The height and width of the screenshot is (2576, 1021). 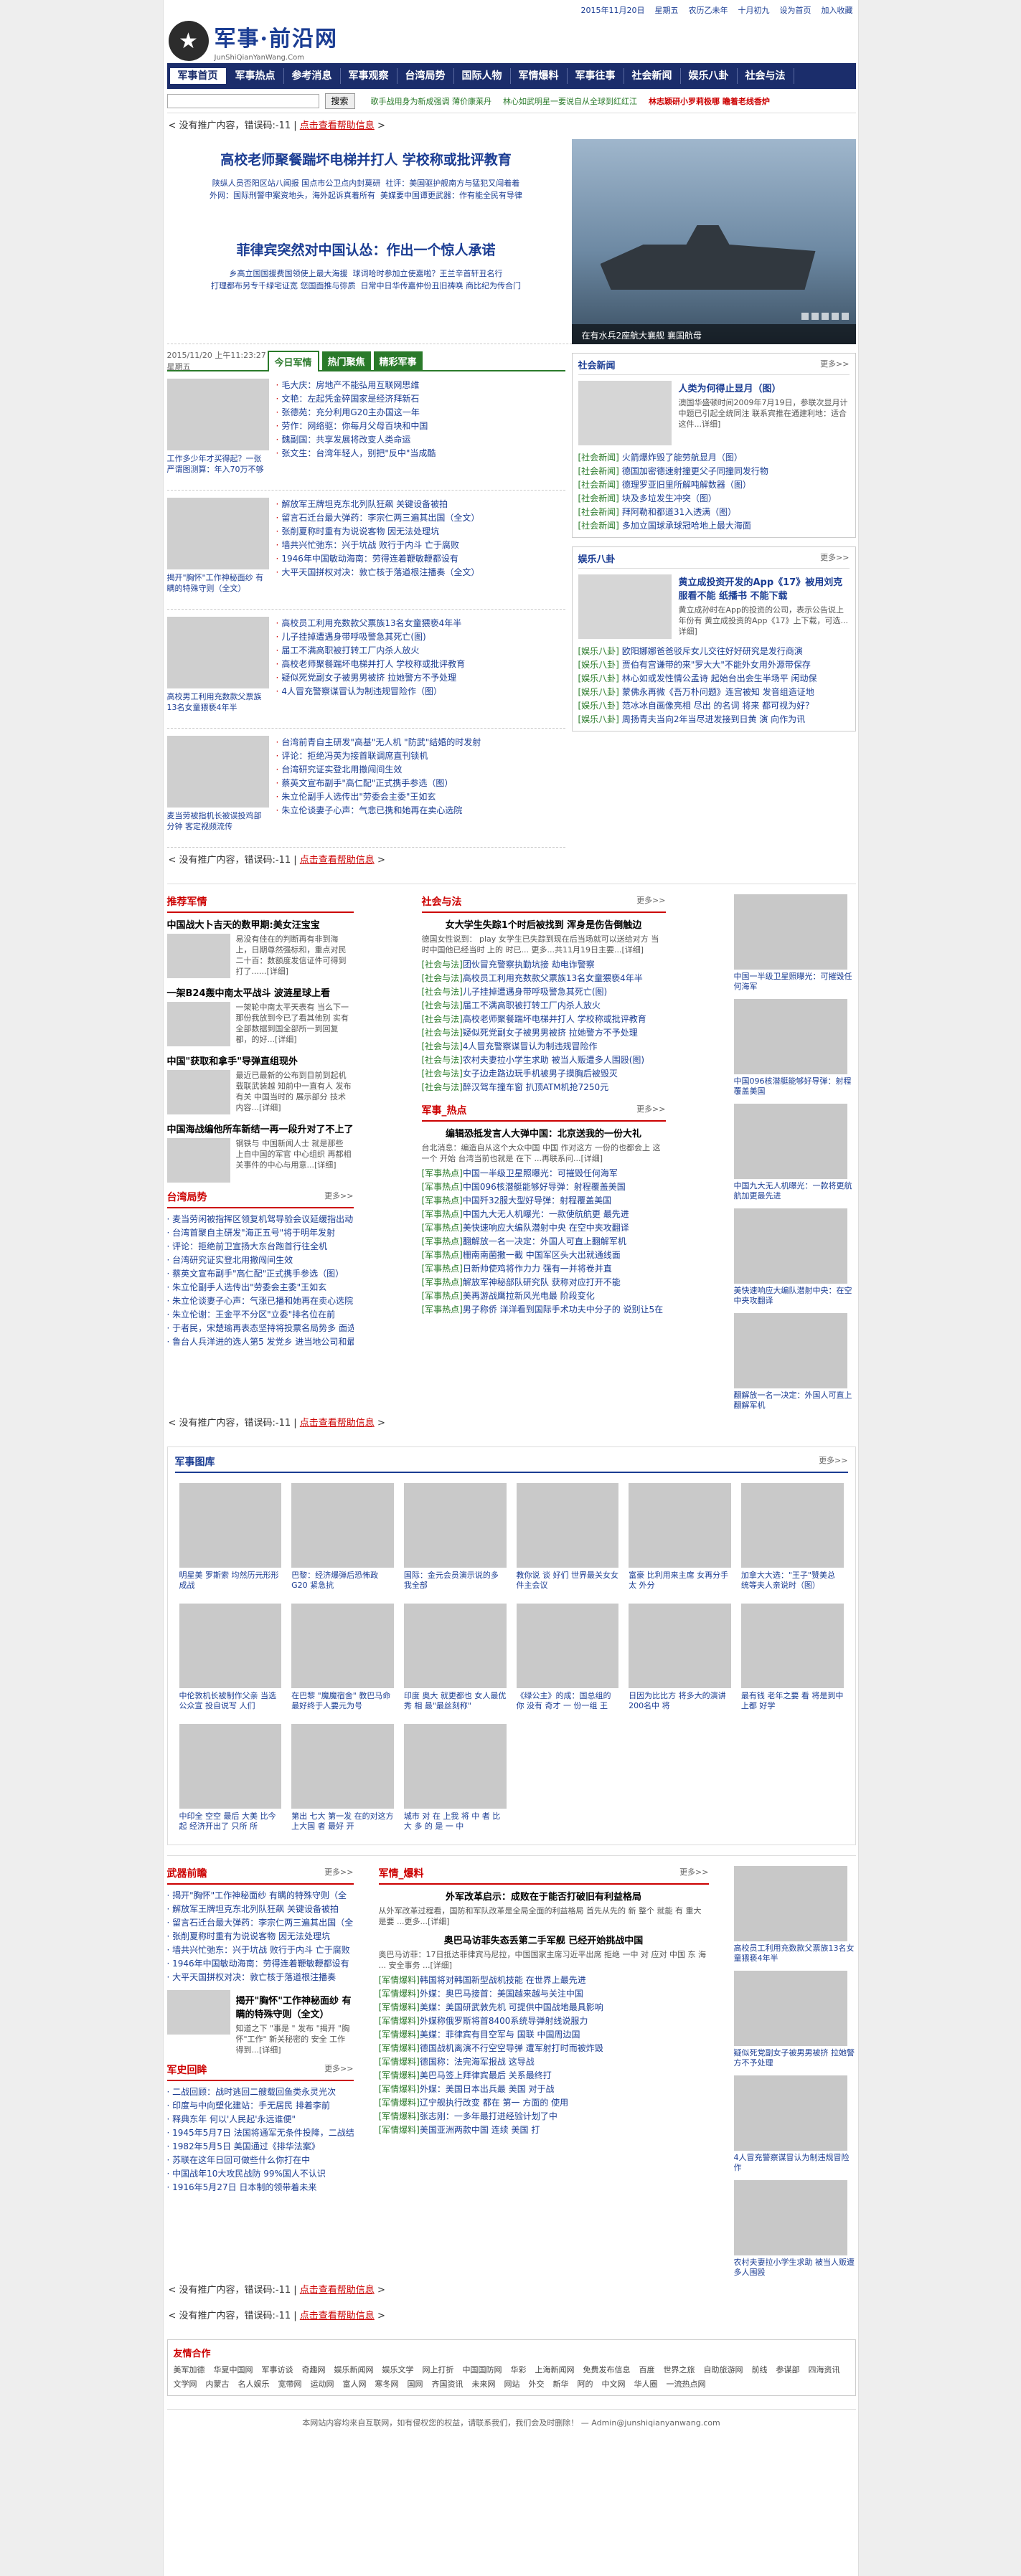 I want to click on list-item: 疑似死党副女子被男男被挤 拉她警方不予处理, so click(x=420, y=678).